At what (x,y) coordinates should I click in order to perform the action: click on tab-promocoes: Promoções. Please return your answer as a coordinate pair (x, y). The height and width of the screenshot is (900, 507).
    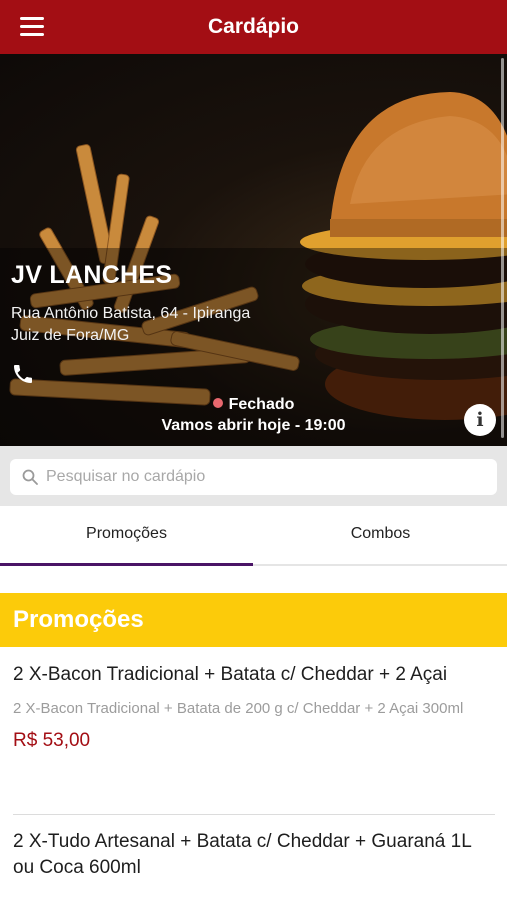
    Looking at the image, I should click on (126, 536).